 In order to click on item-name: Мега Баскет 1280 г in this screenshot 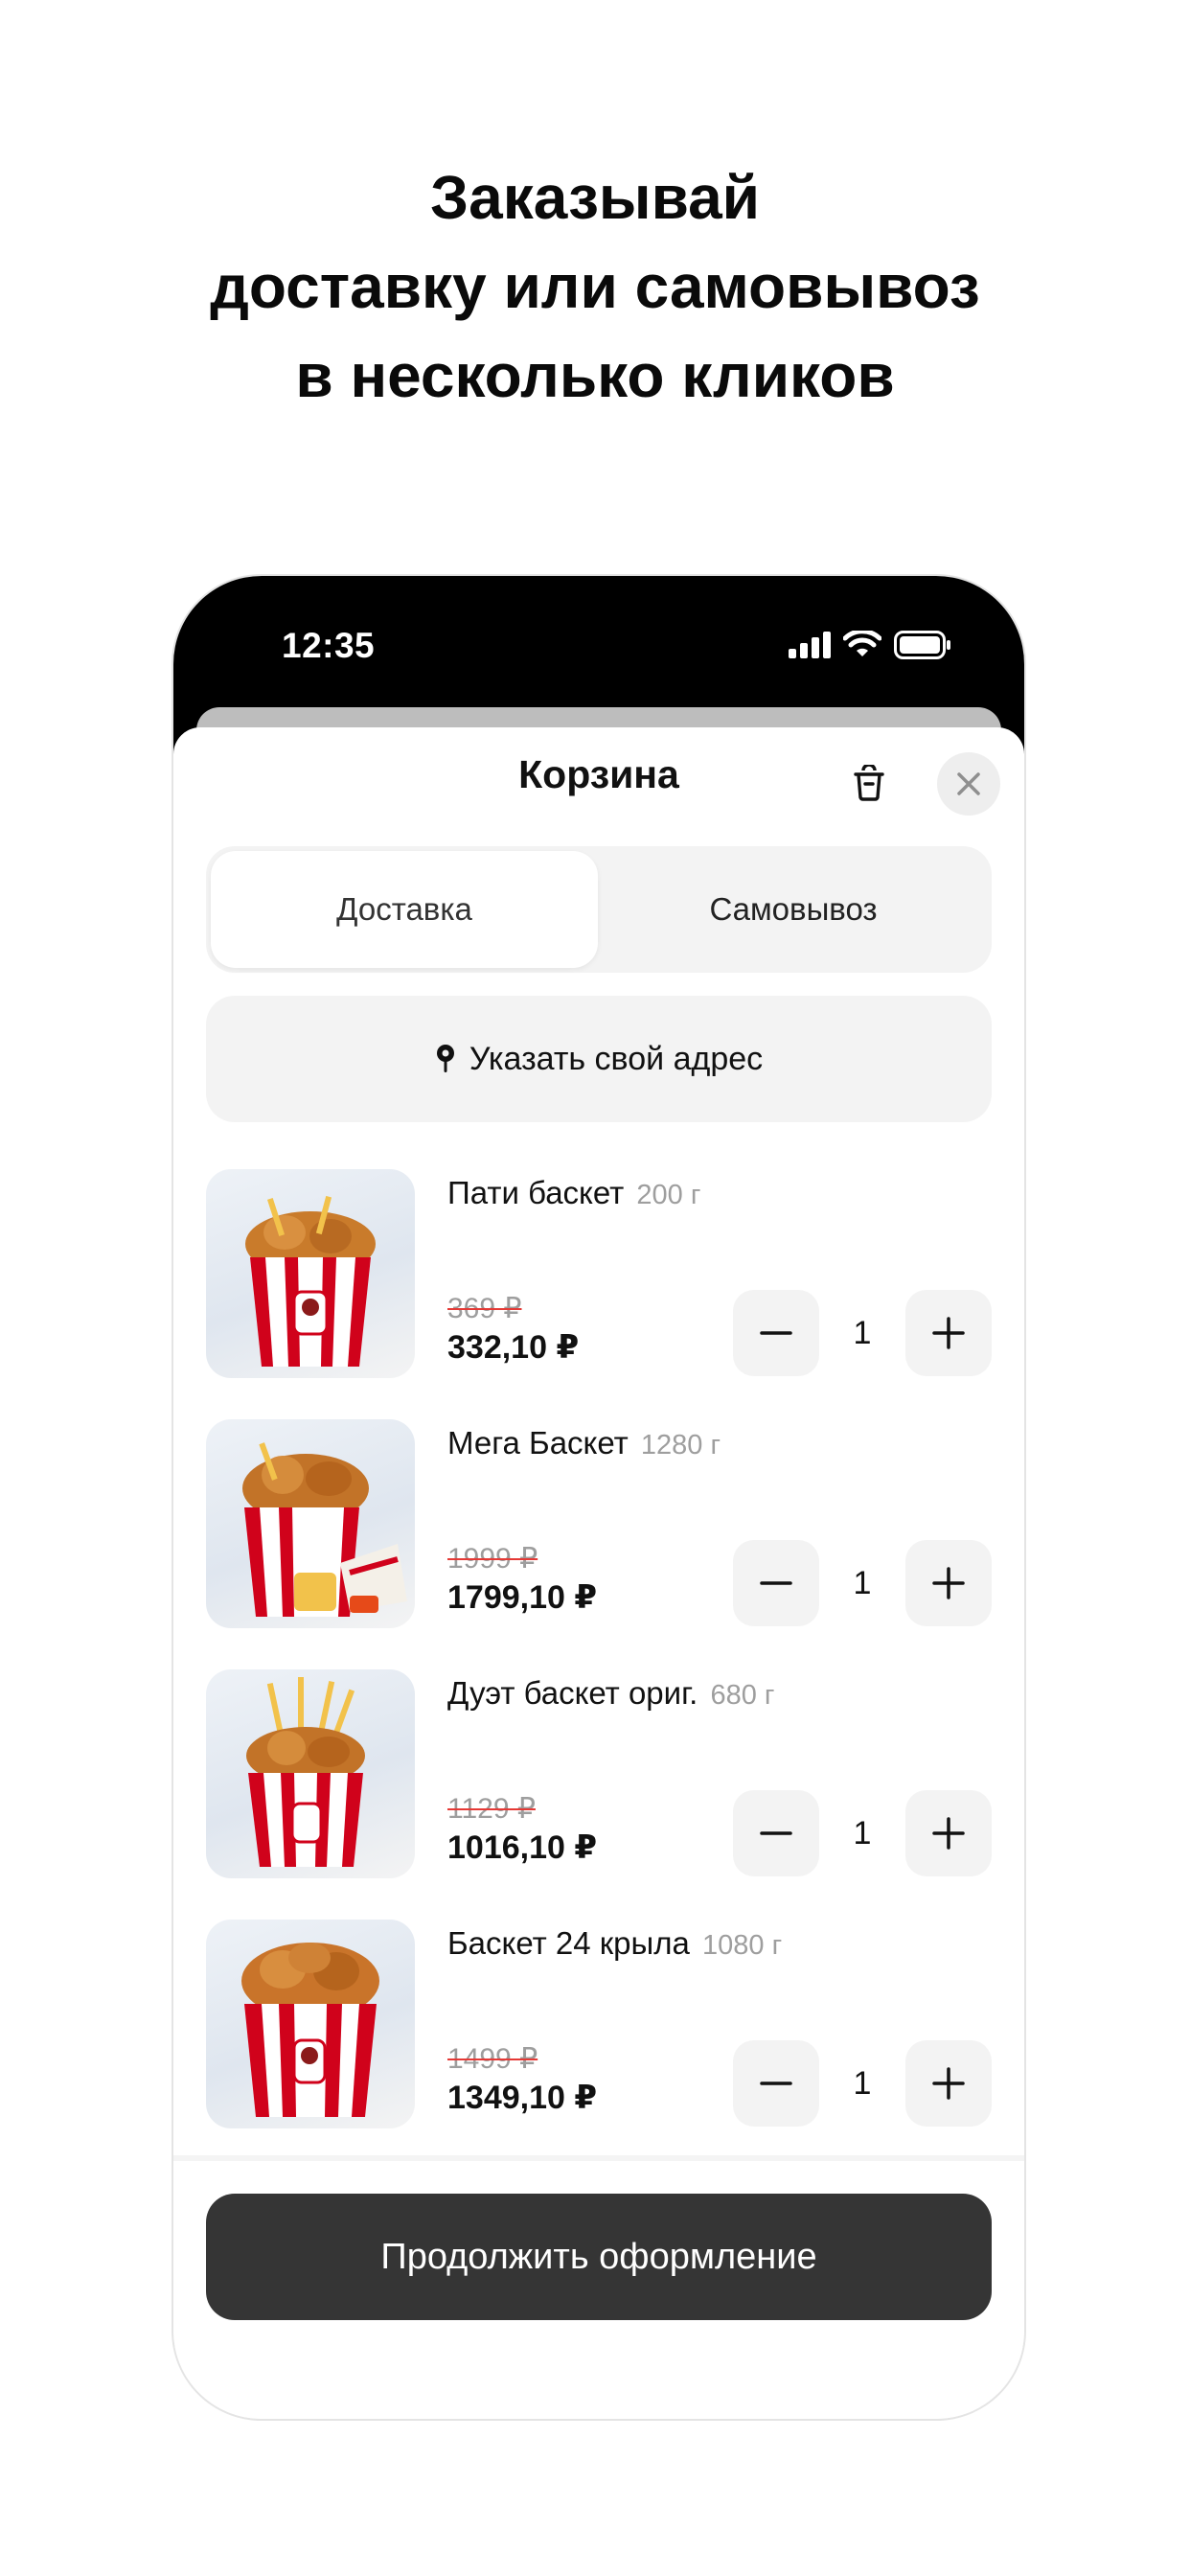, I will do `click(584, 1442)`.